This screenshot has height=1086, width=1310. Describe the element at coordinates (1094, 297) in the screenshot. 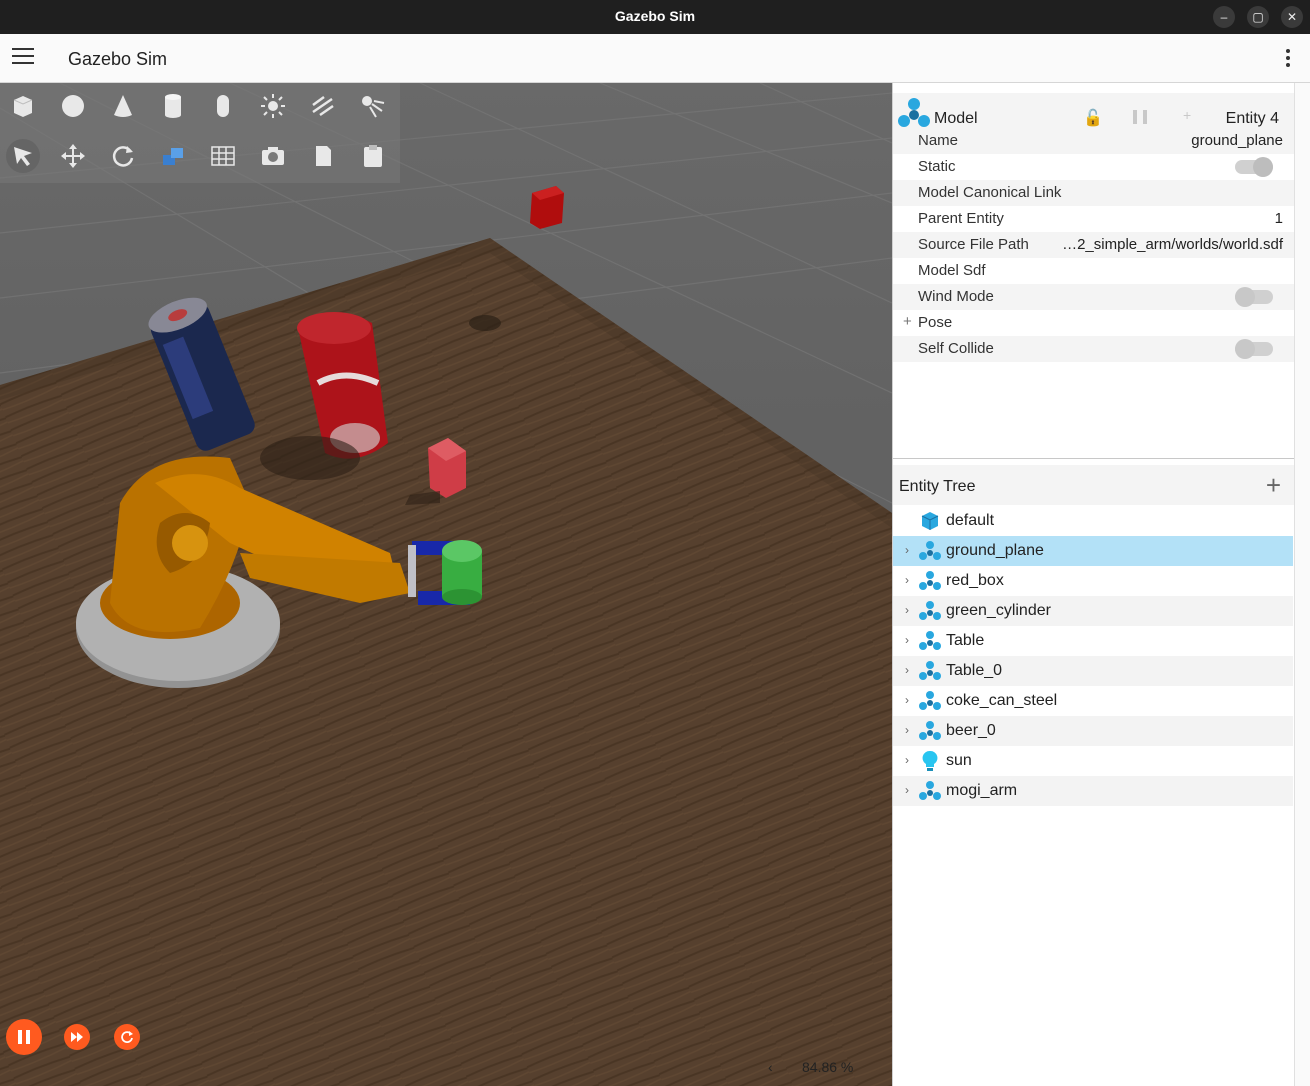

I see `property-row-wind-mode: Wind Mode` at that location.